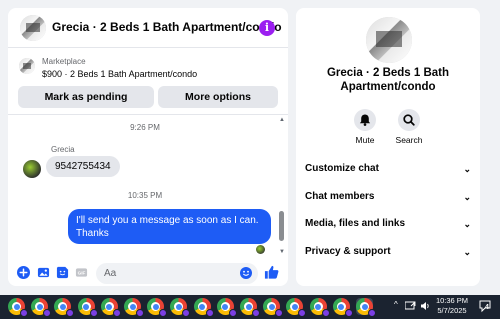 The width and height of the screenshot is (500, 319). Describe the element at coordinates (145, 127) in the screenshot. I see `timestamp: 9:26 PM` at that location.